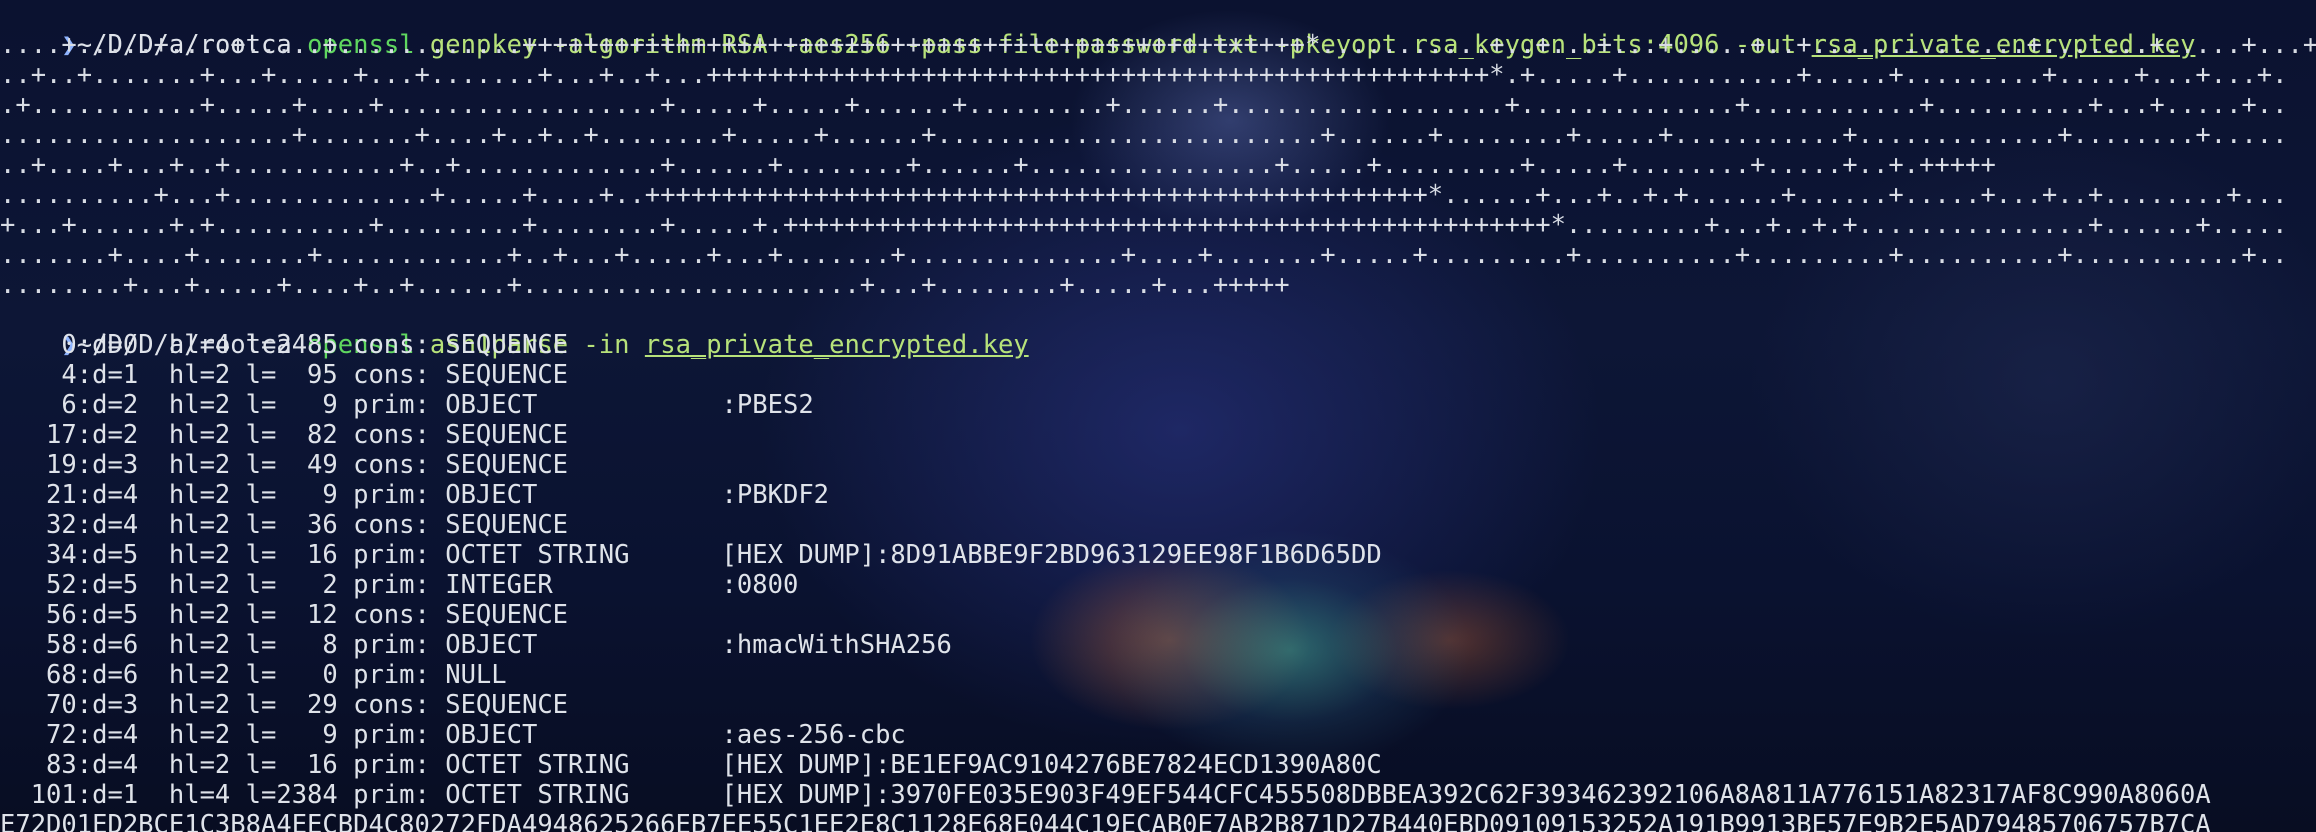 This screenshot has width=2316, height=832. What do you see at coordinates (399, 585) in the screenshot?
I see `asn1-output-line: 52:d=5 hl=2 l= 2 prim: INTEGER :0800` at bounding box center [399, 585].